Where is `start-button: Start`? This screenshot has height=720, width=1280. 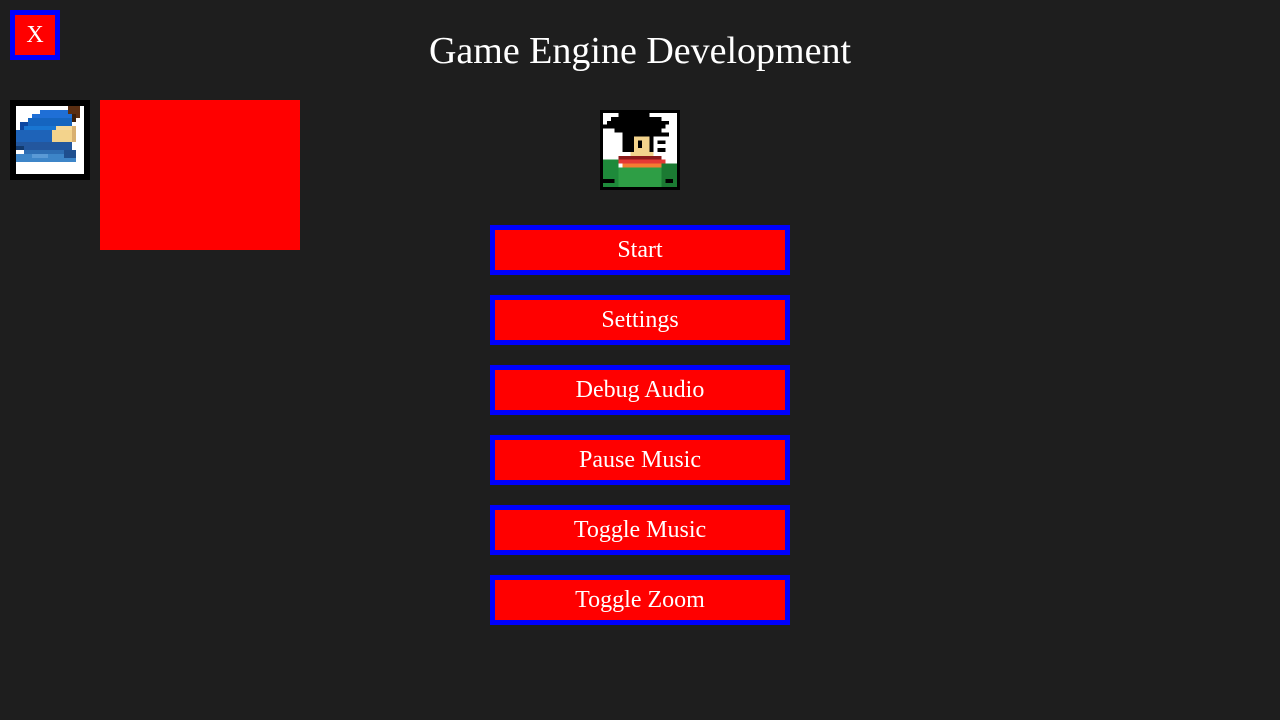 start-button: Start is located at coordinates (640, 250).